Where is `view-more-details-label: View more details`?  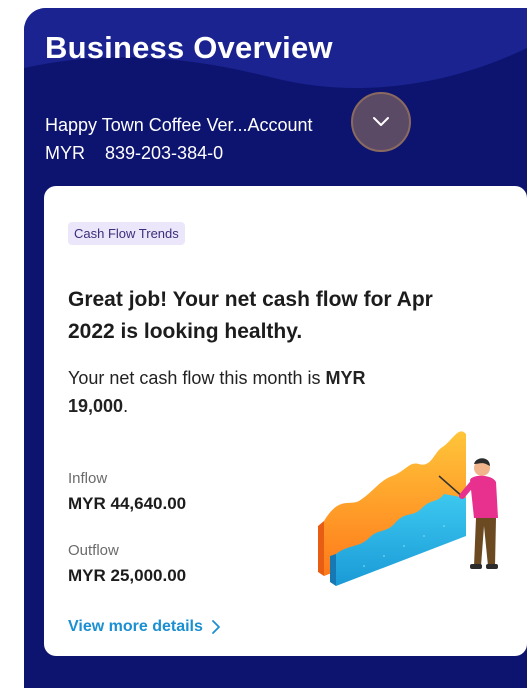 view-more-details-label: View more details is located at coordinates (135, 626).